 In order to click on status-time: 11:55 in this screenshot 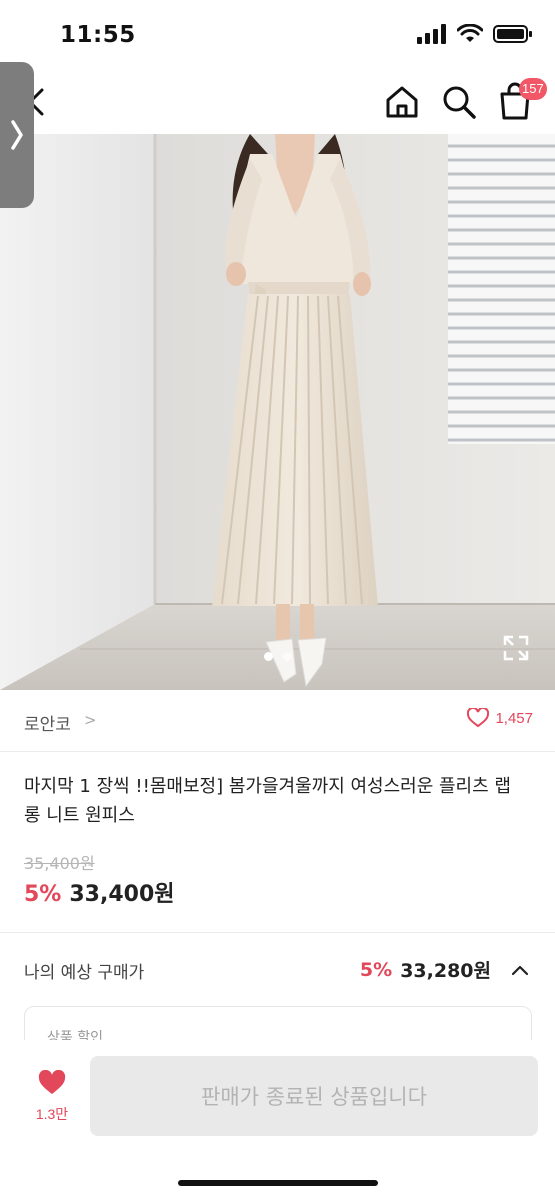, I will do `click(98, 35)`.